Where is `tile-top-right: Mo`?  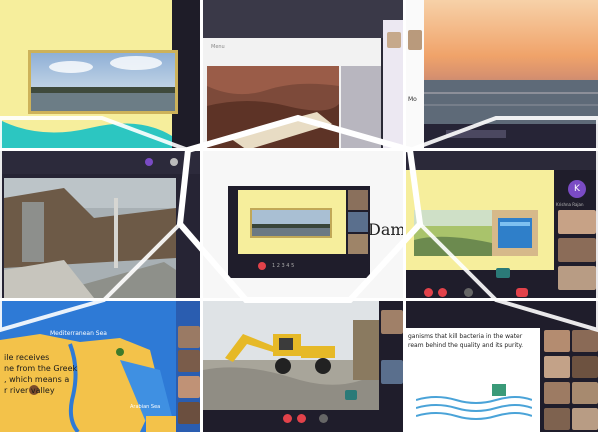
tile-top-right: Mo is located at coordinates (502, 75).